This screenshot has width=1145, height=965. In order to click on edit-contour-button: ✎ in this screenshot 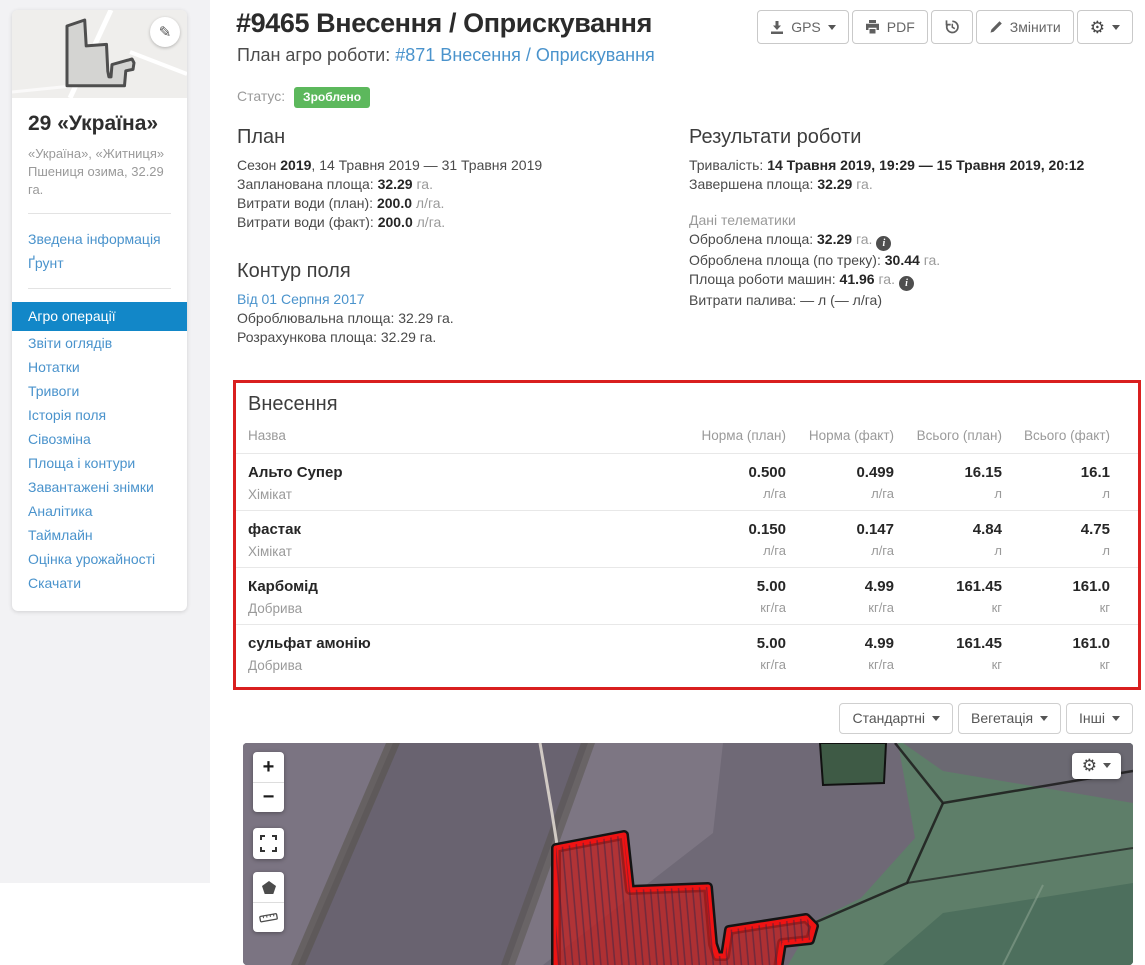, I will do `click(165, 32)`.